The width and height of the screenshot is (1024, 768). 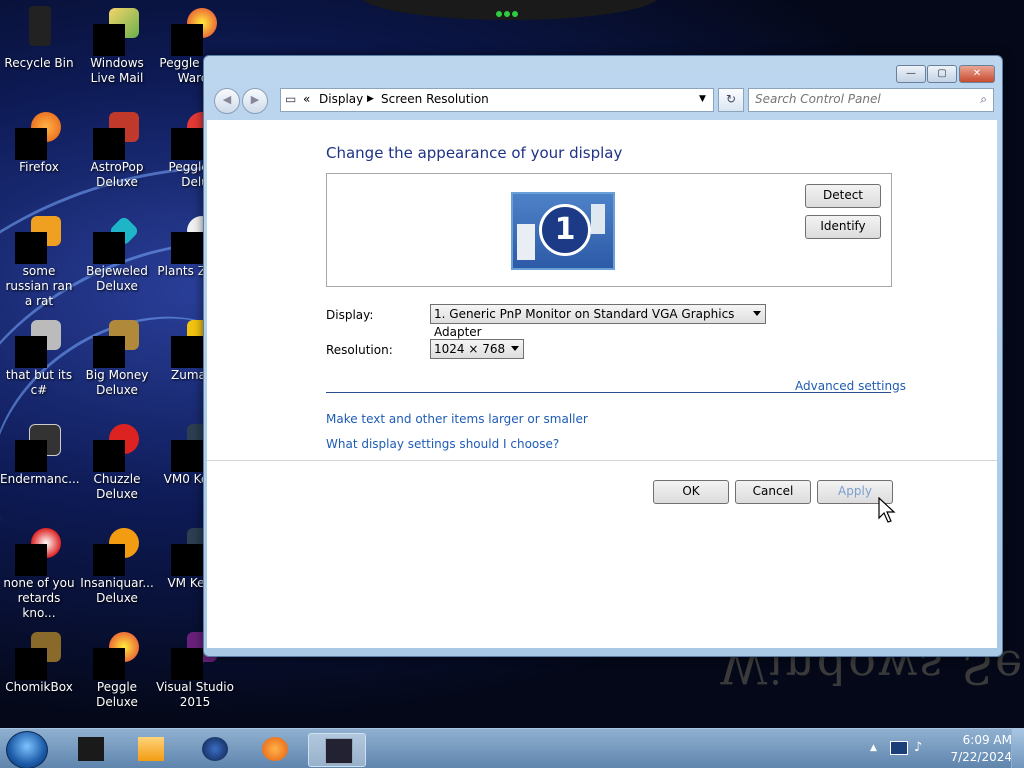 What do you see at coordinates (497, 100) in the screenshot?
I see `address-bar: ▭ « Display ▶ Screen Resolution ▼` at bounding box center [497, 100].